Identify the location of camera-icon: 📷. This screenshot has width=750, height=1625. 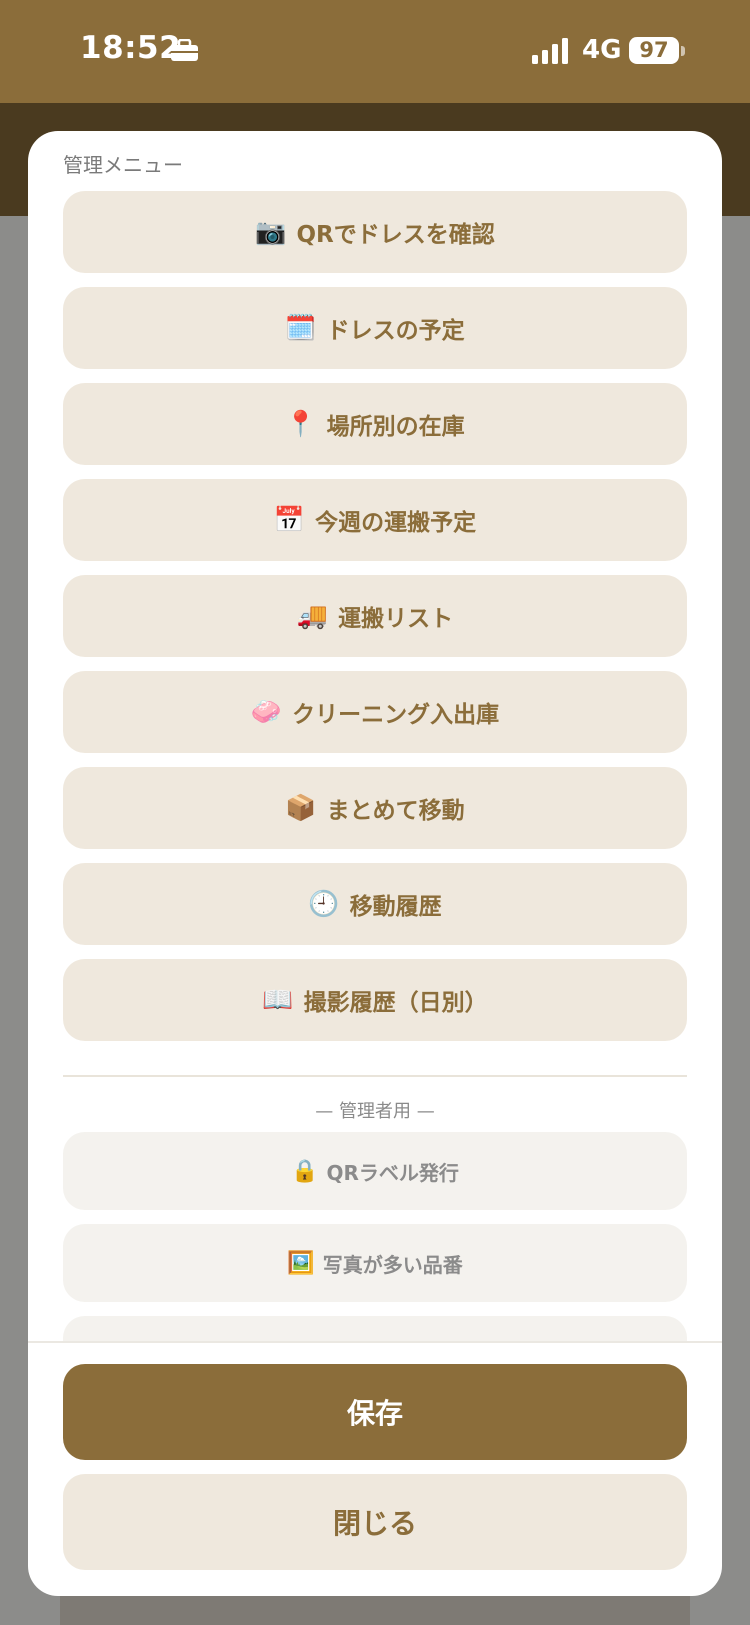
(271, 231).